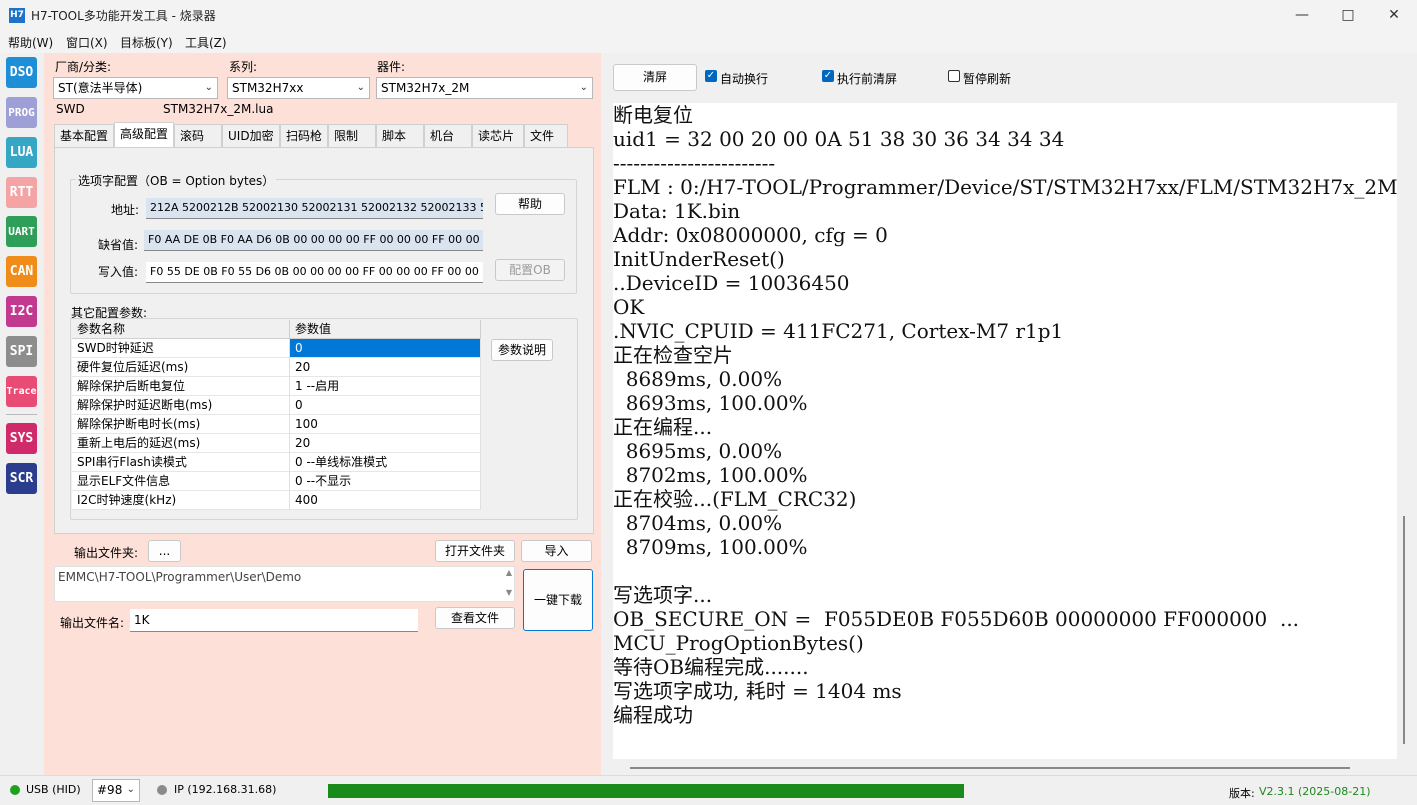  Describe the element at coordinates (1315, 791) in the screenshot. I see `version-value: V2.3.1 (2025-08-21)` at that location.